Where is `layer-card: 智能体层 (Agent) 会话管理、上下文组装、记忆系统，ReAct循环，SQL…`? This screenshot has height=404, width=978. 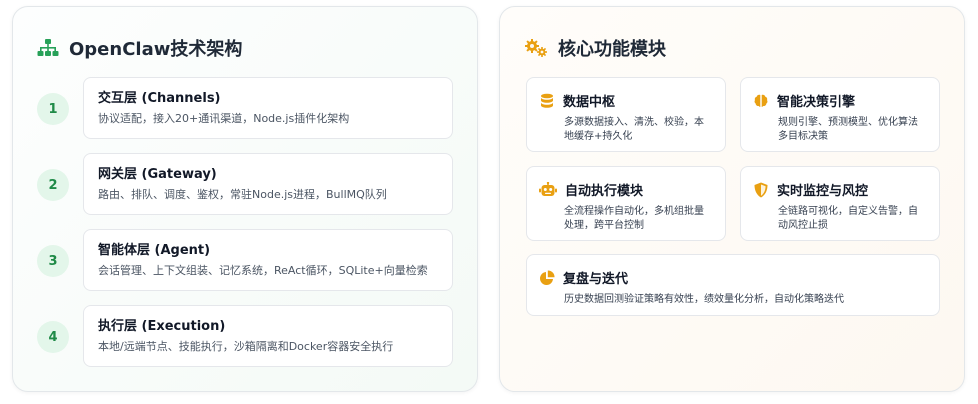
layer-card: 智能体层 (Agent) 会话管理、上下文组装、记忆系统，ReAct循环，SQL… is located at coordinates (268, 260).